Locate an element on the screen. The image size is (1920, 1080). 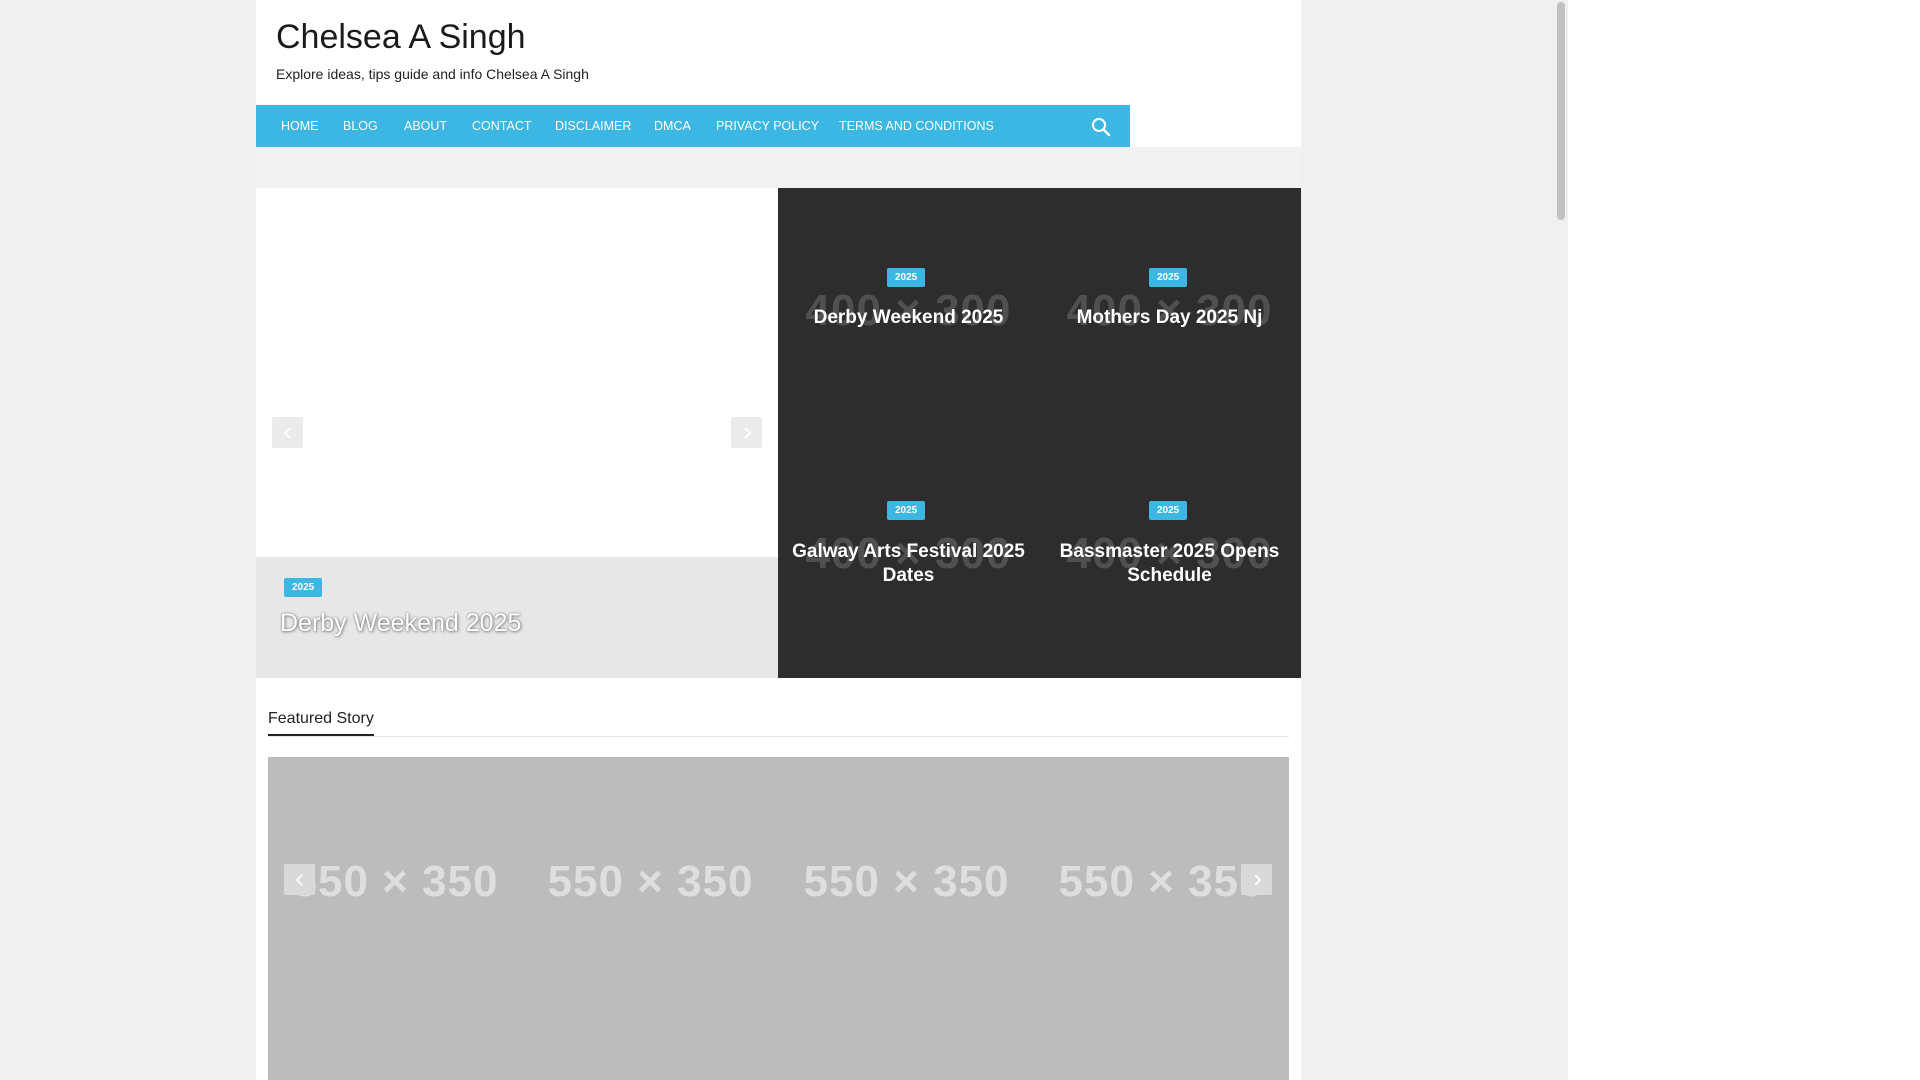
slider-prev-button is located at coordinates (287, 432).